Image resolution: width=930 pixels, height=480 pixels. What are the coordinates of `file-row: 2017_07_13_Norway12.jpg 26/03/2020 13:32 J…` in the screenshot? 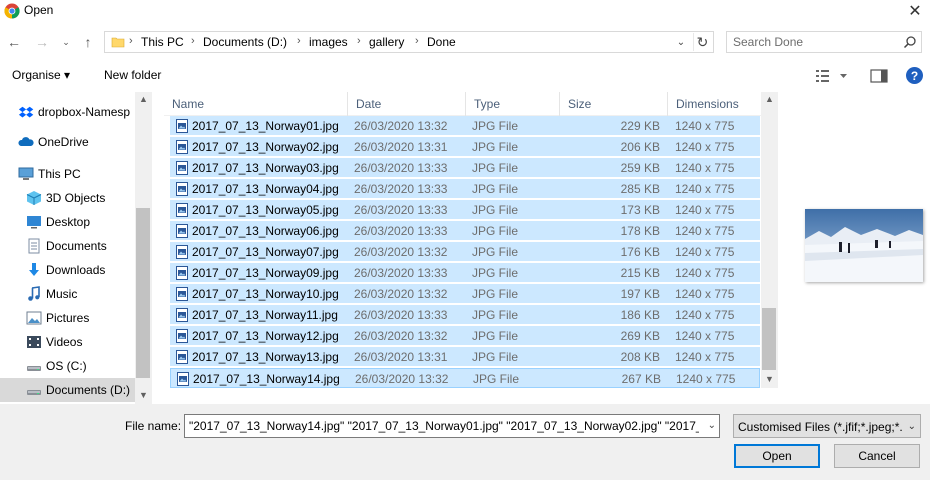 It's located at (465, 336).